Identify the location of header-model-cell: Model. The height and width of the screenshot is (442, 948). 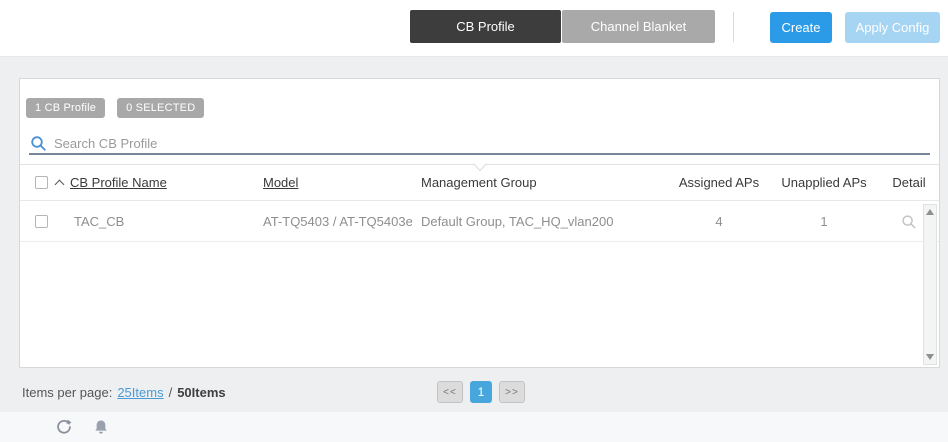
(341, 182).